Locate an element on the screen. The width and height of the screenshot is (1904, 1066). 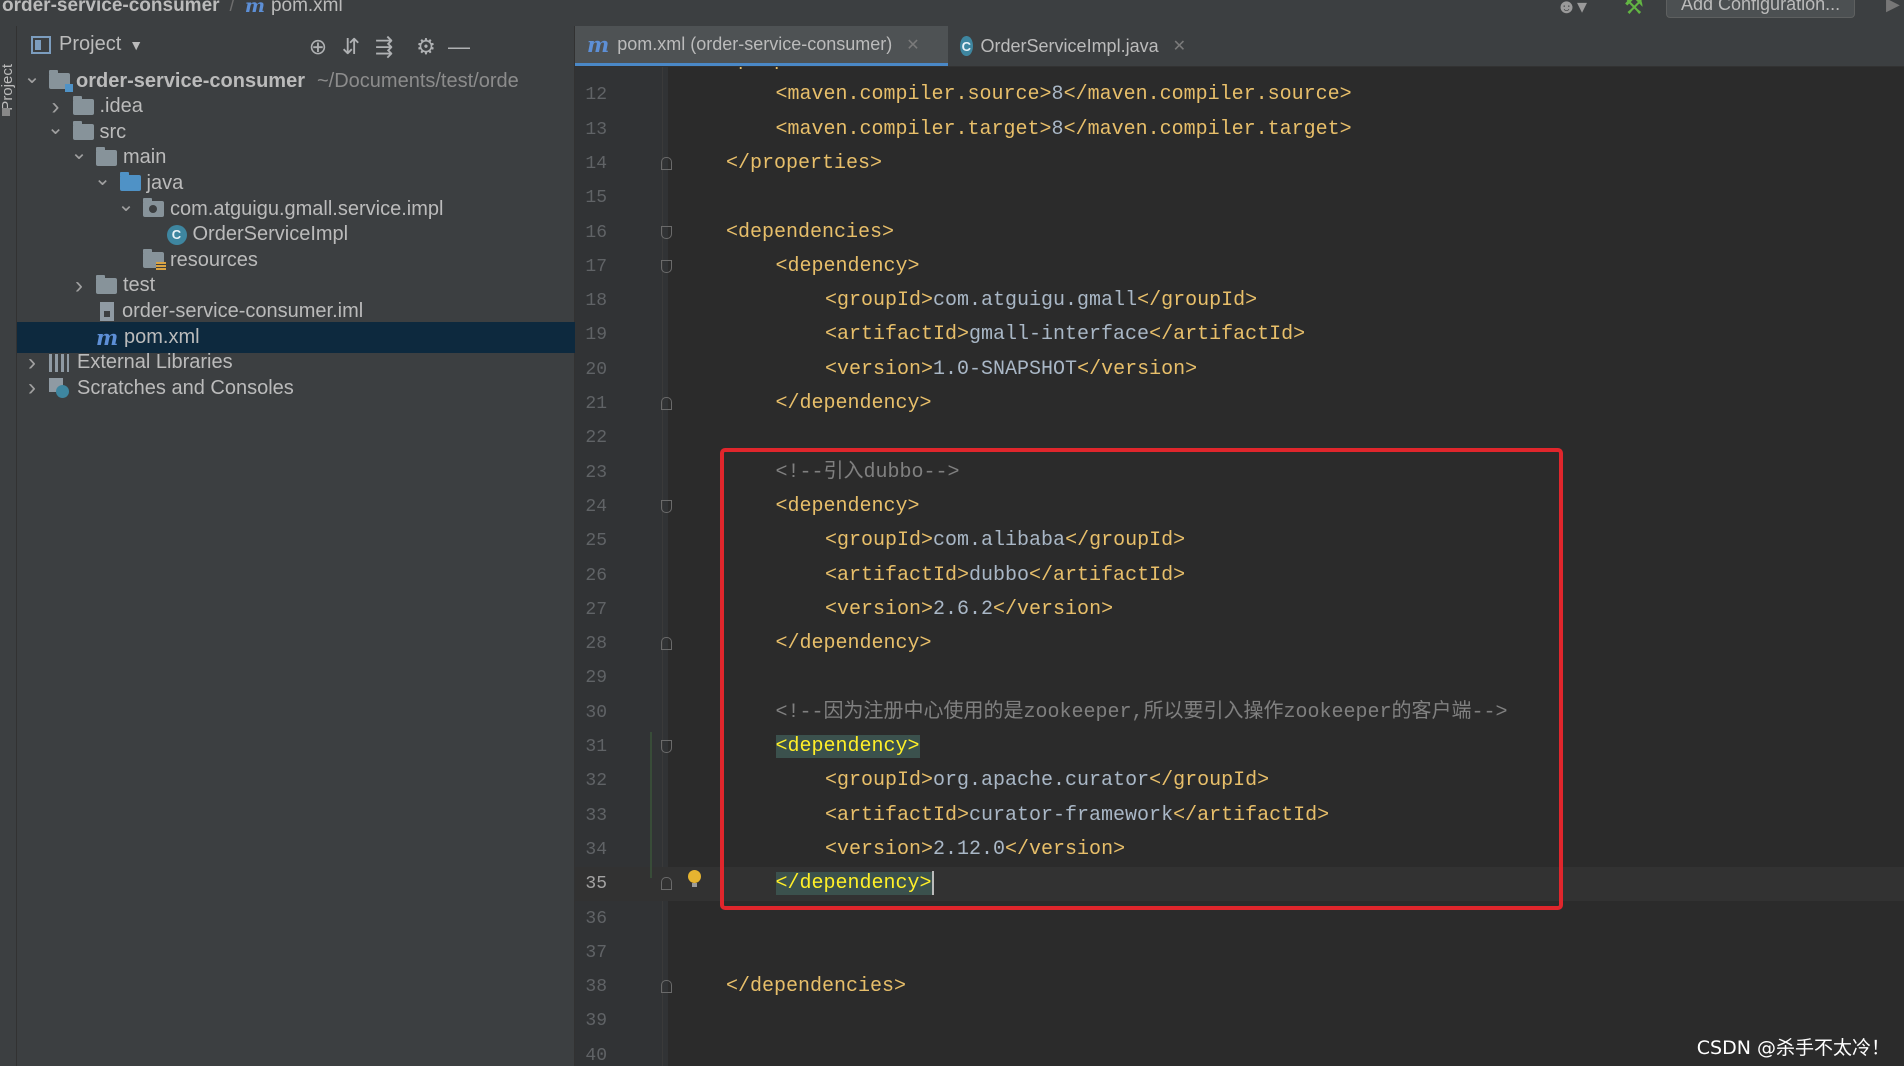
tree-item-label: test is located at coordinates (139, 285).